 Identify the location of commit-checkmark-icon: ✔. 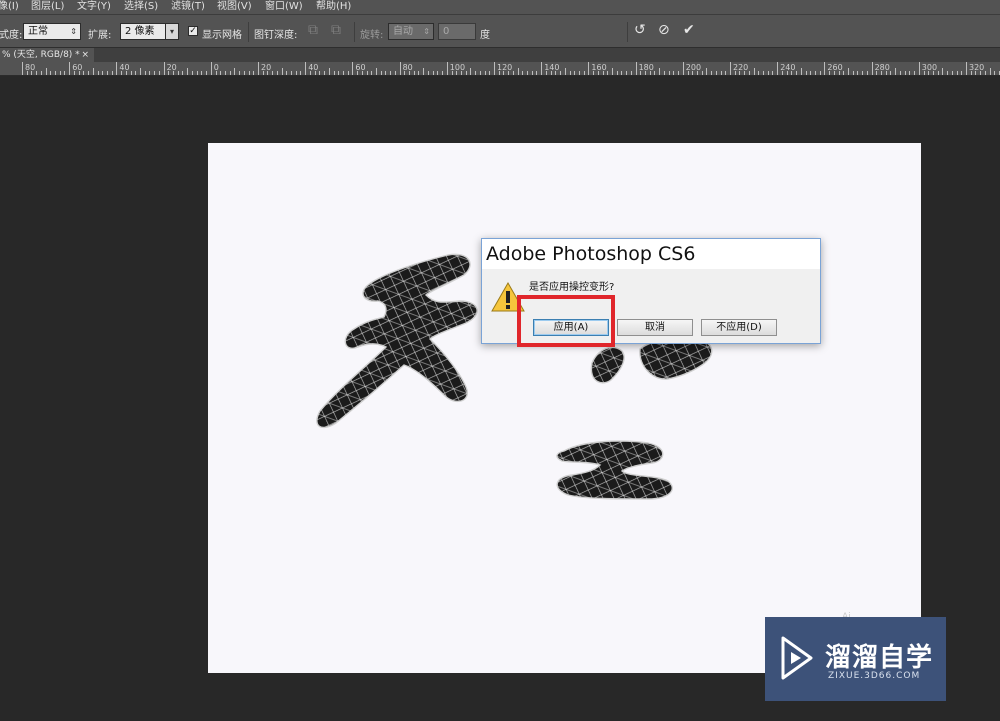
(689, 30).